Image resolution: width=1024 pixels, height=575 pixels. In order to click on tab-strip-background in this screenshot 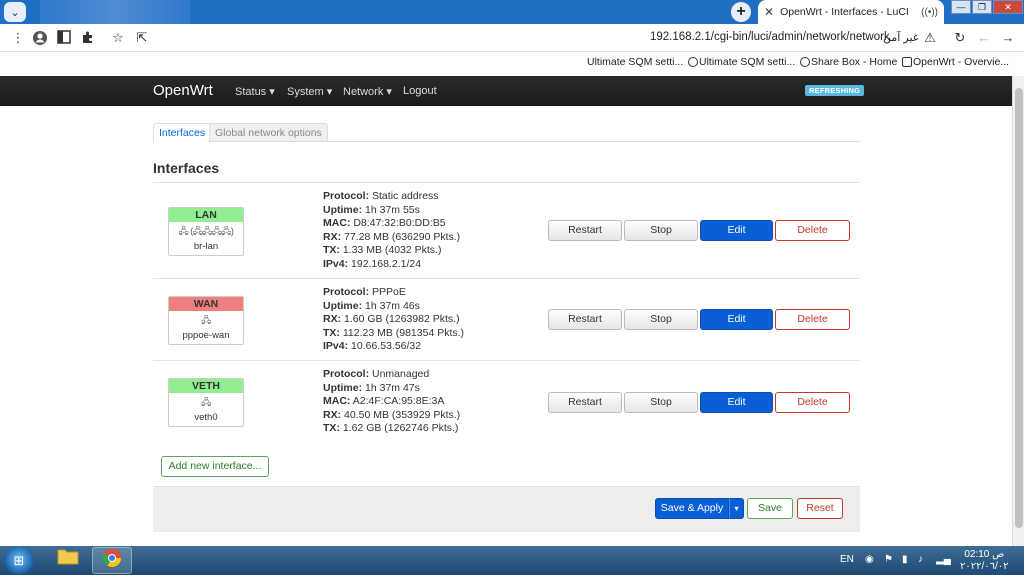, I will do `click(115, 12)`.